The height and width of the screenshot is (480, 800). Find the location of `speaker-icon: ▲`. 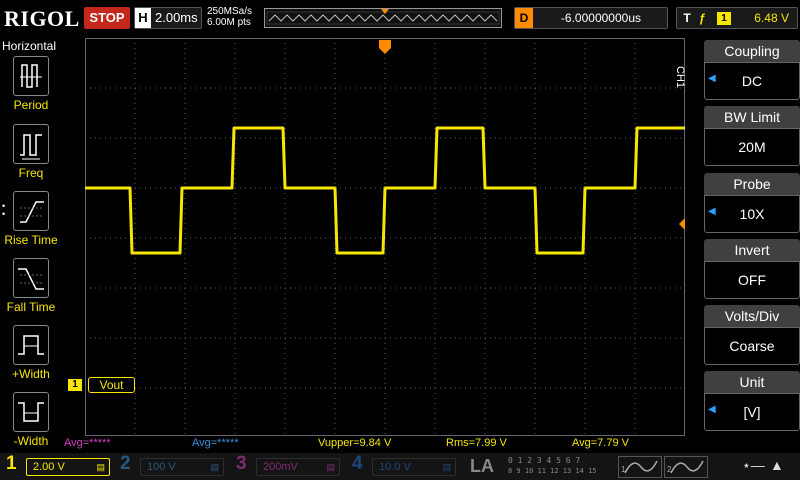

speaker-icon: ▲ is located at coordinates (777, 465).